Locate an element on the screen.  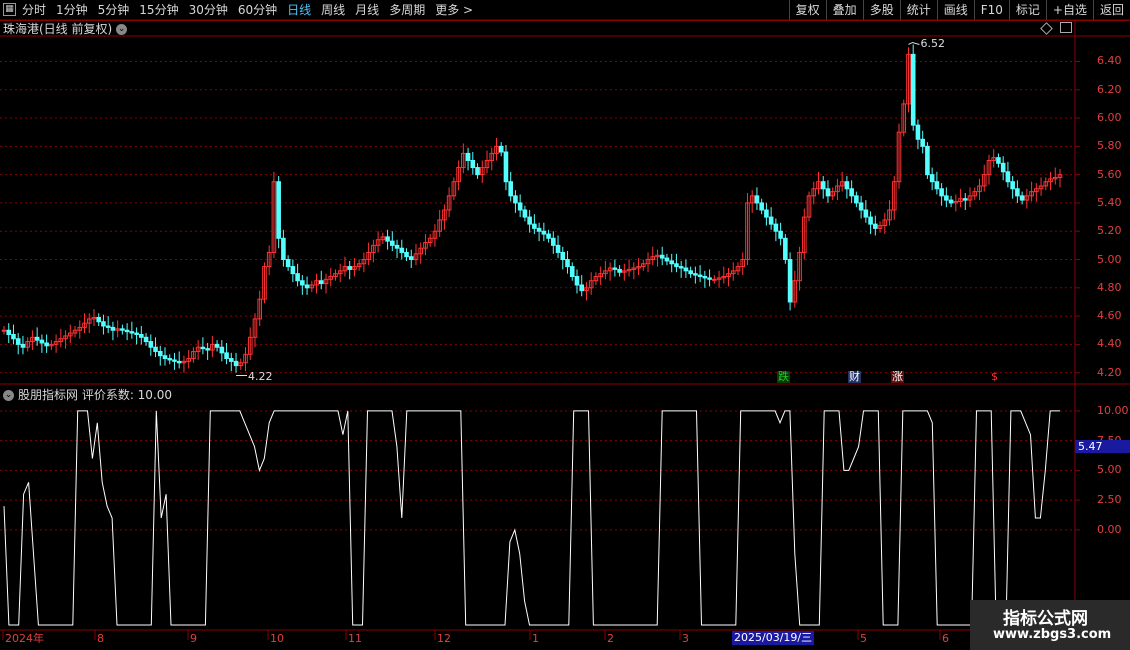
watermark-title: 指标公式网 is located at coordinates (1045, 619).